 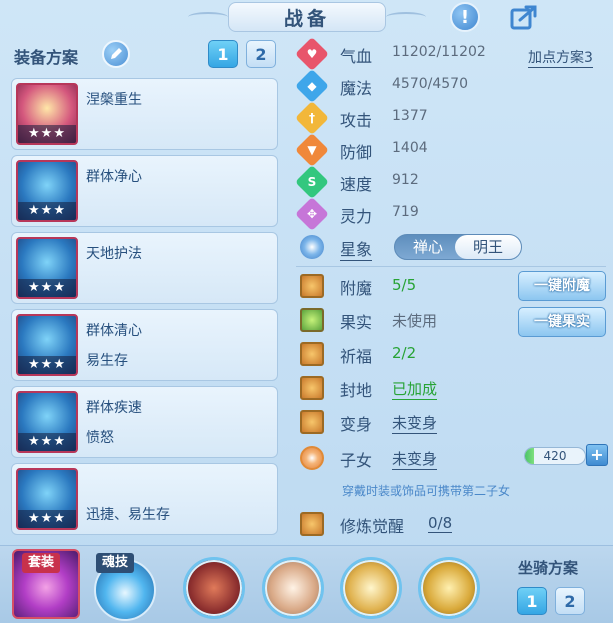 What do you see at coordinates (312, 150) in the screenshot?
I see `shield-icon: ▼` at bounding box center [312, 150].